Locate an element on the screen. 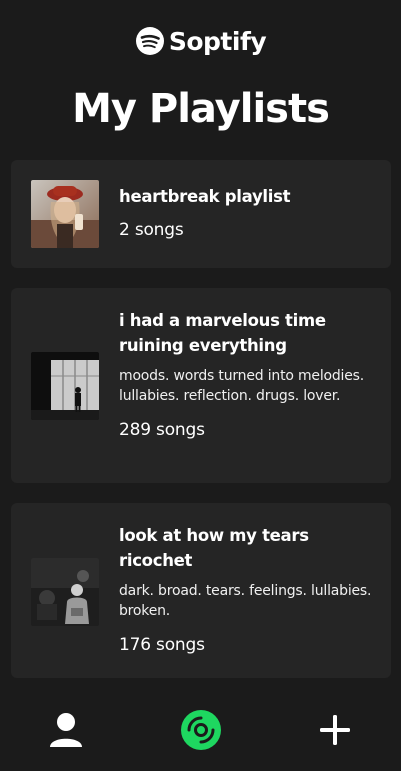 Image resolution: width=401 pixels, height=771 pixels. plus-icon is located at coordinates (335, 730).